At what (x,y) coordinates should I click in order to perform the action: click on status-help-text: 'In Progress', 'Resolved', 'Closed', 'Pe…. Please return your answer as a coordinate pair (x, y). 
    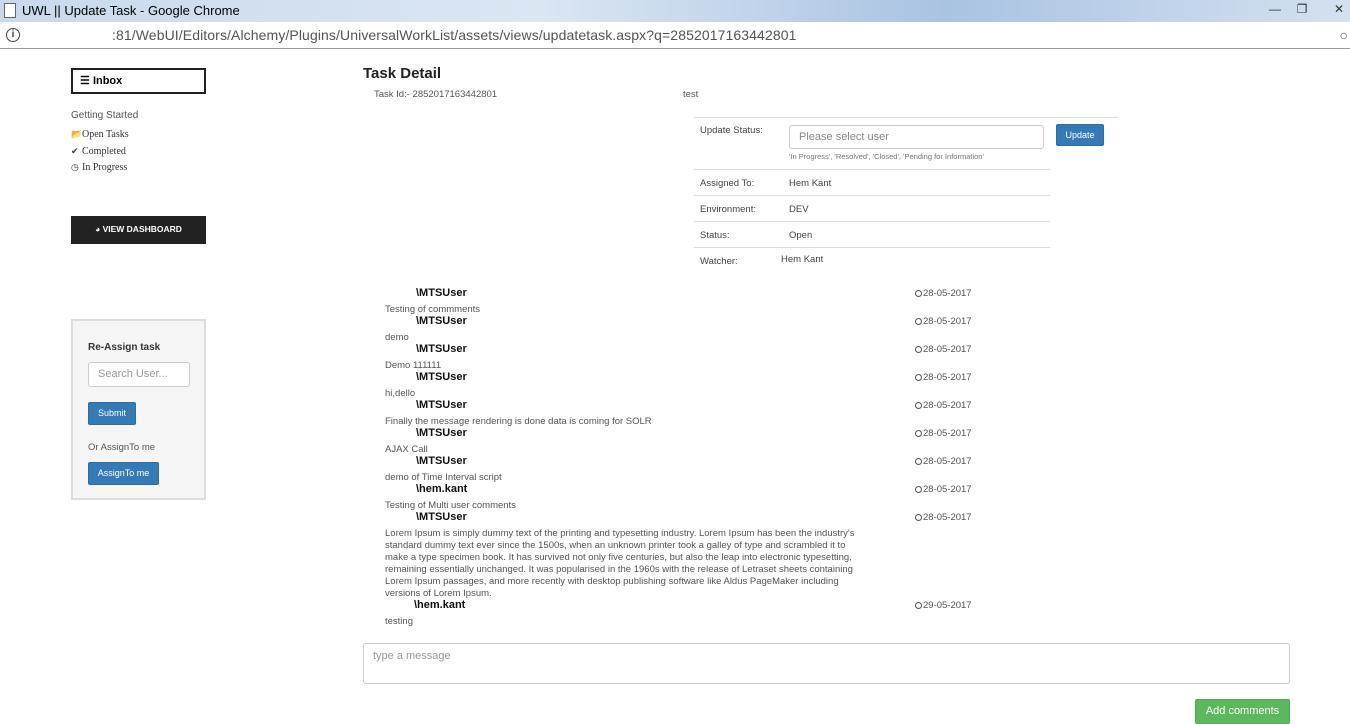
    Looking at the image, I should click on (886, 156).